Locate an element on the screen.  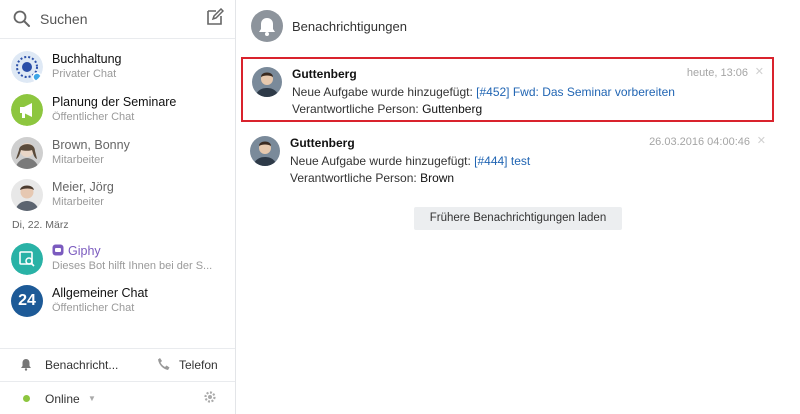
search-icon is located at coordinates (21, 18).